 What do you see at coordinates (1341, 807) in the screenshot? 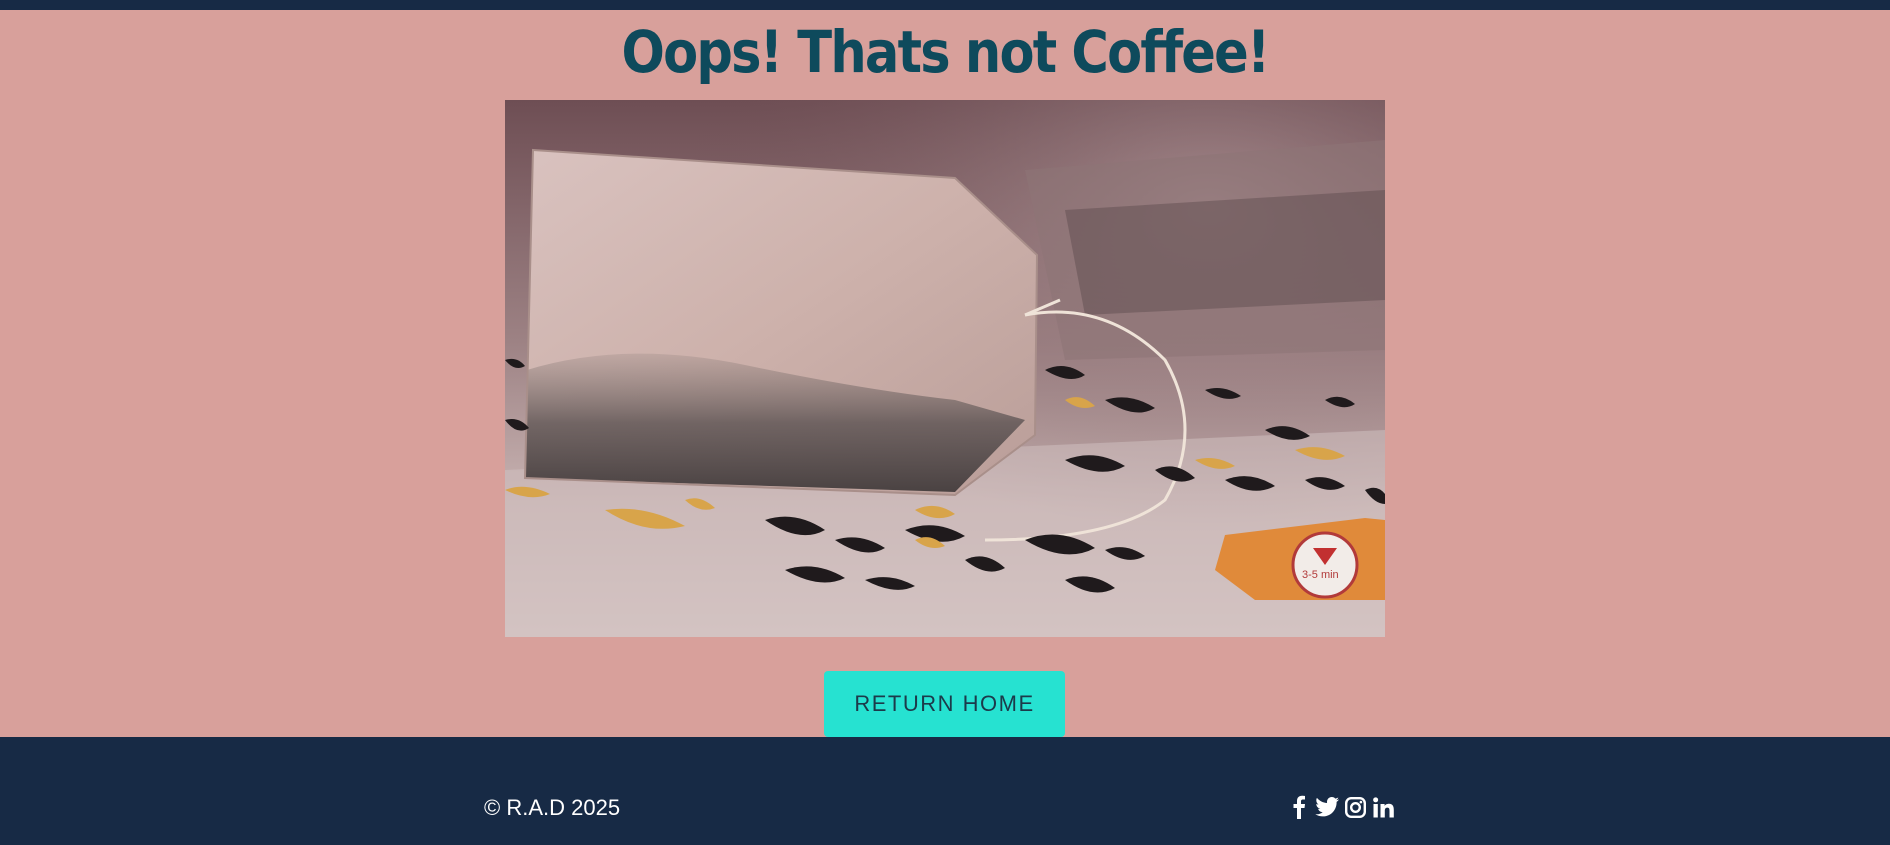
I see `social-links` at bounding box center [1341, 807].